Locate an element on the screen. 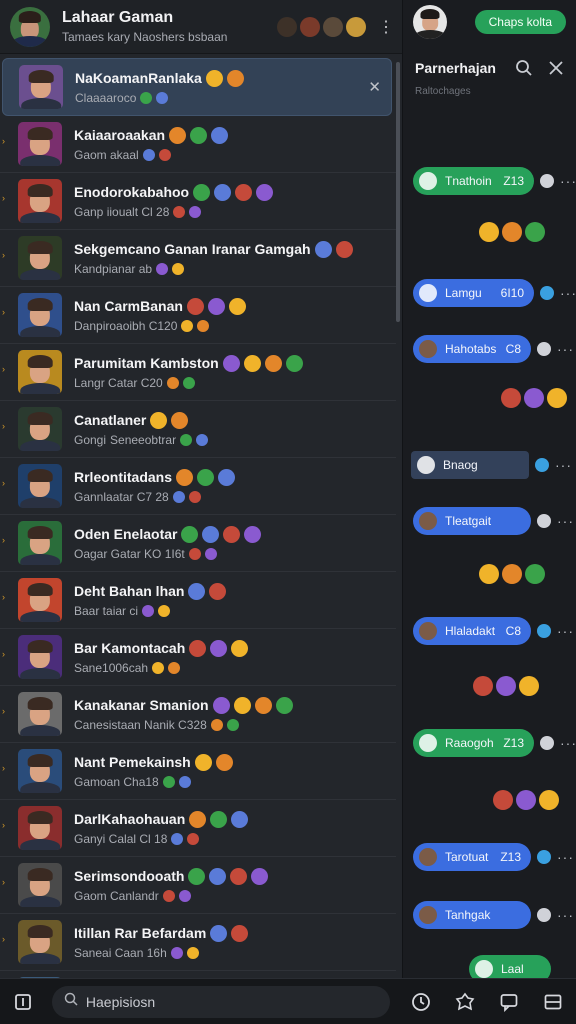 The width and height of the screenshot is (576, 1024). bottom-bar is located at coordinates (288, 1001).